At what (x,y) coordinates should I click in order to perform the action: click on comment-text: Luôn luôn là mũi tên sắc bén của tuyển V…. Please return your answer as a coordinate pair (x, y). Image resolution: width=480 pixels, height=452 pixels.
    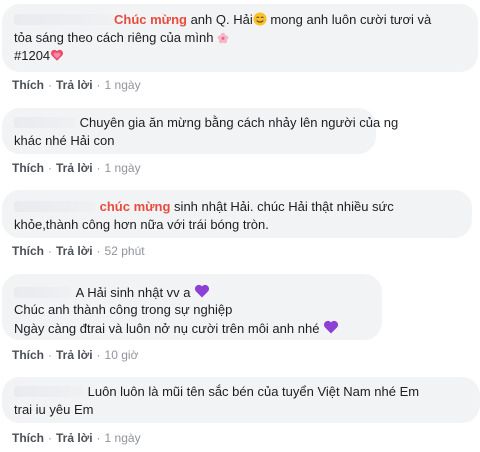
    Looking at the image, I should click on (253, 391).